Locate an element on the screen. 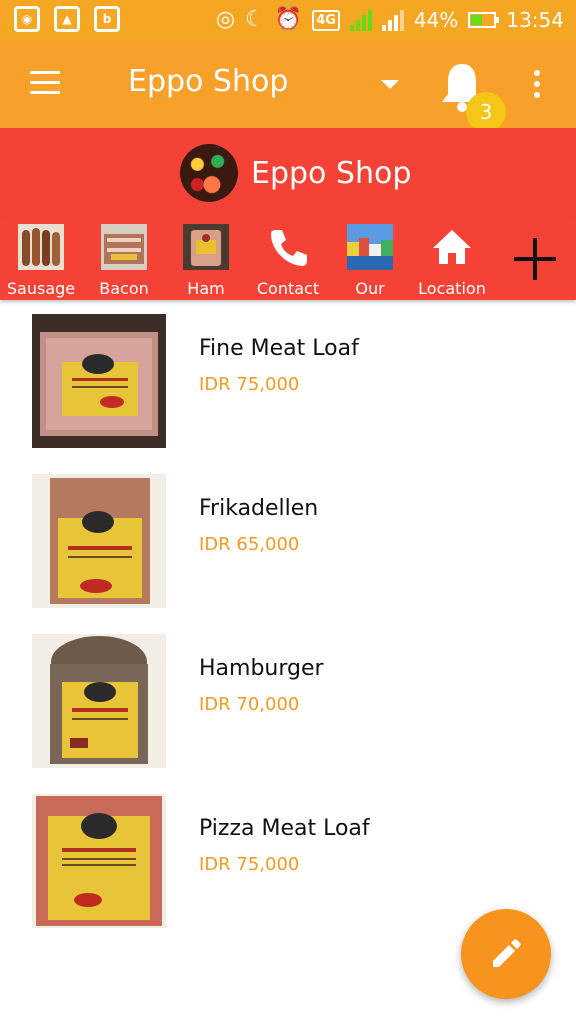 The width and height of the screenshot is (576, 1024). category-sausage: Sausage is located at coordinates (41, 261).